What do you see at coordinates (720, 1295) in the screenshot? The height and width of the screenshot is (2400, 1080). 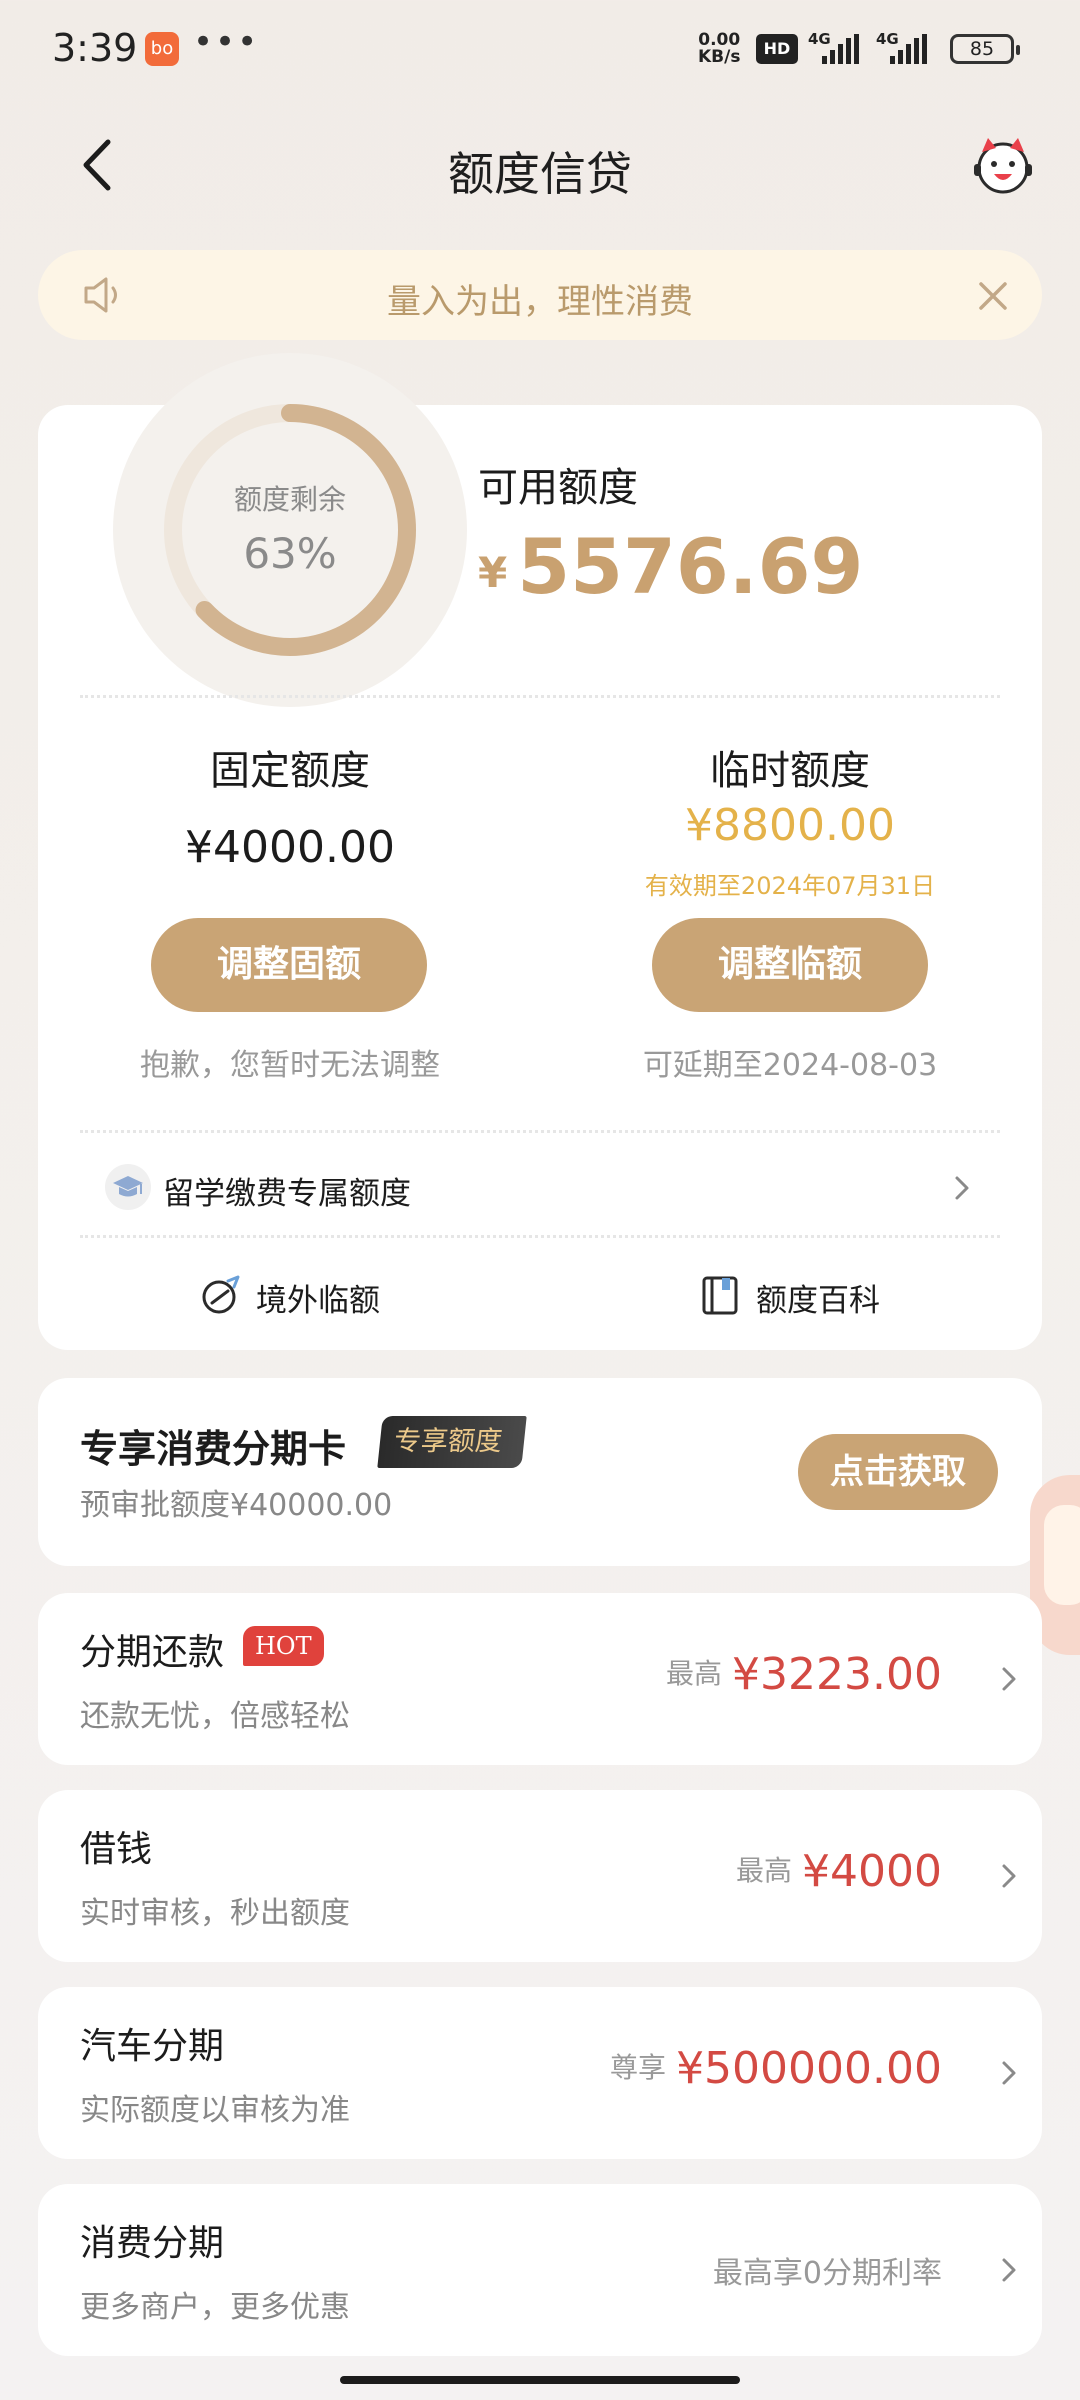 I see `book-icon` at bounding box center [720, 1295].